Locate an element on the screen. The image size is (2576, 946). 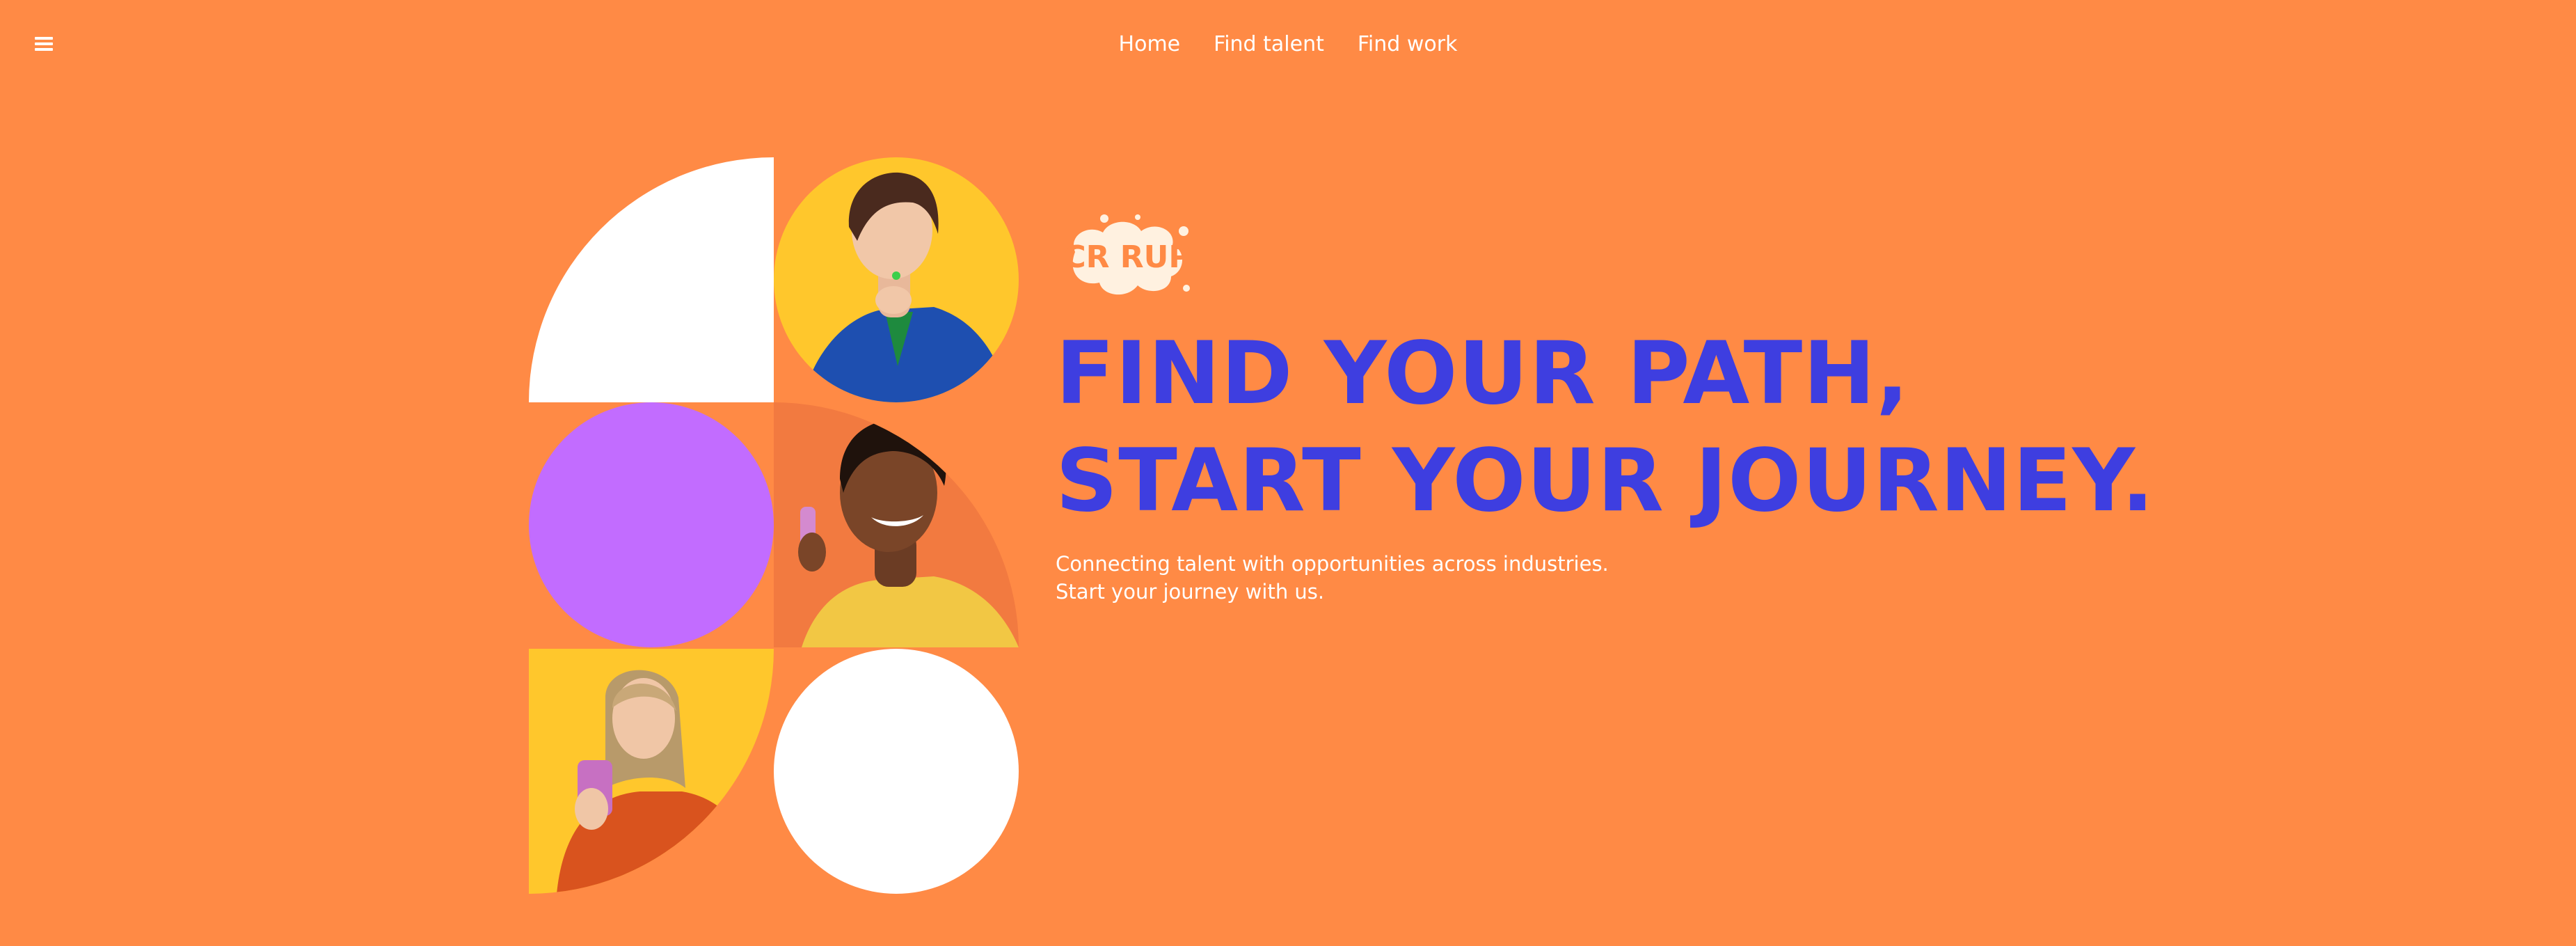
photo-woman-blue-jacket is located at coordinates (896, 279).